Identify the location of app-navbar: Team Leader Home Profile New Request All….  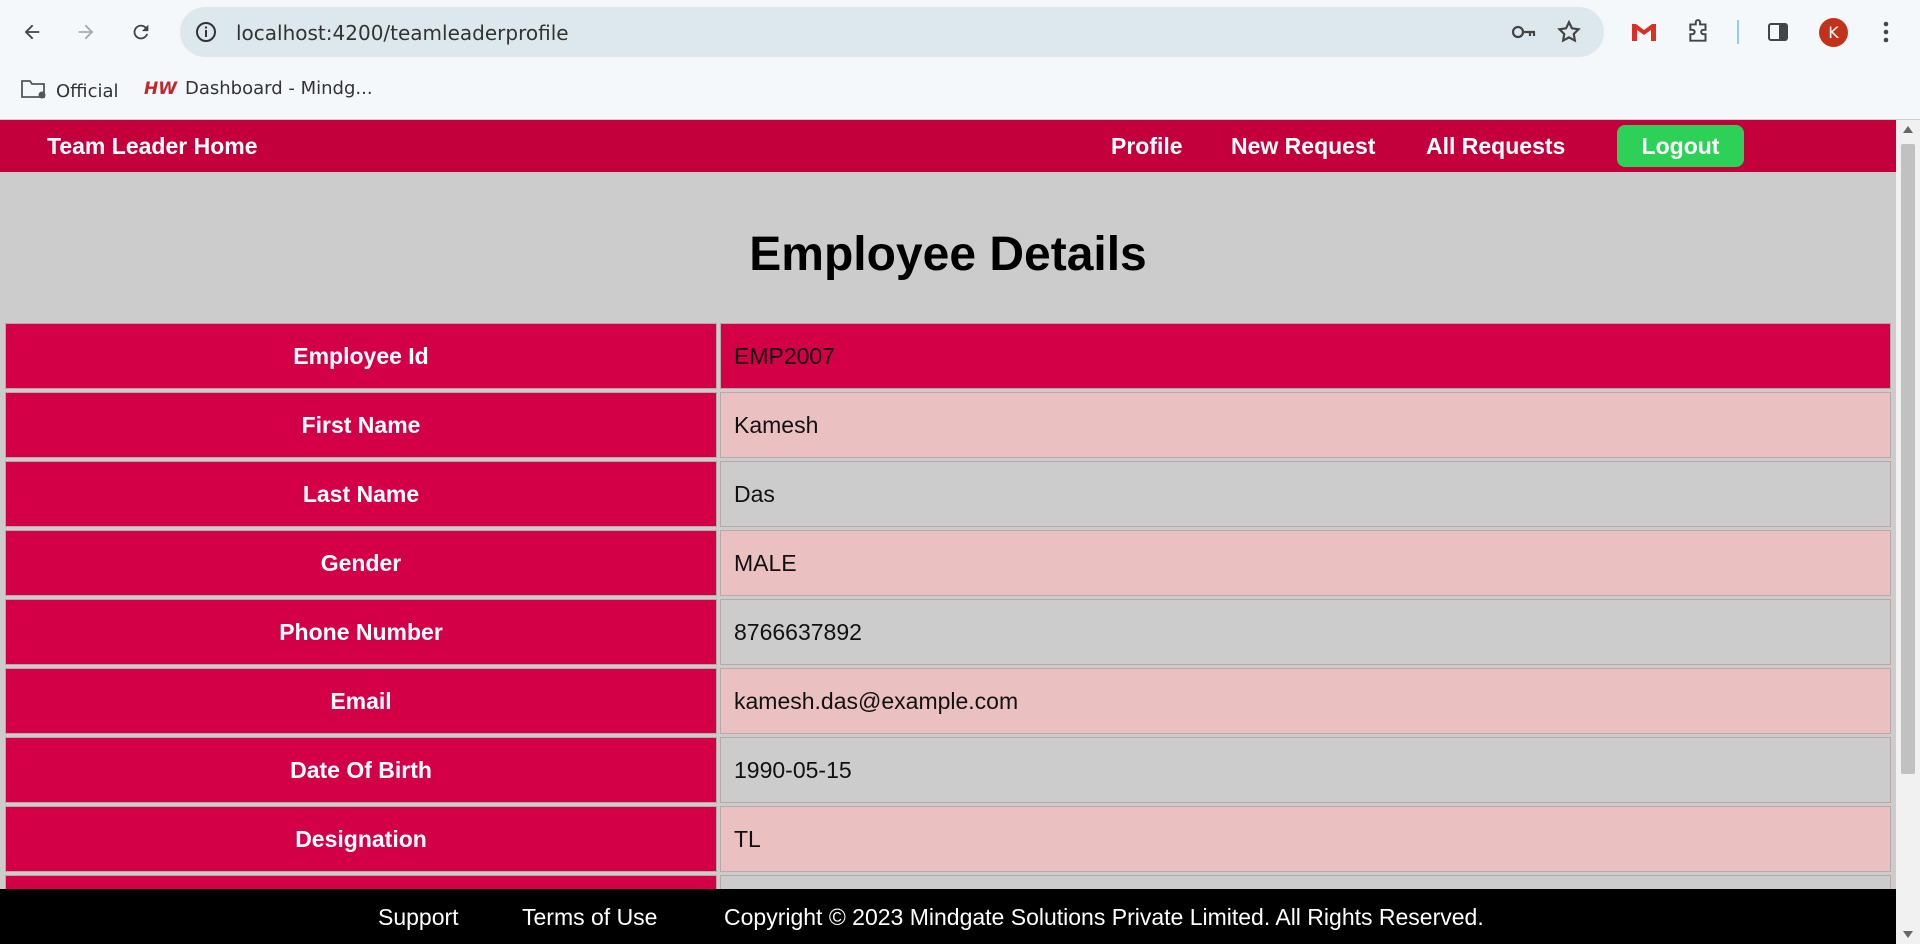
(948, 146).